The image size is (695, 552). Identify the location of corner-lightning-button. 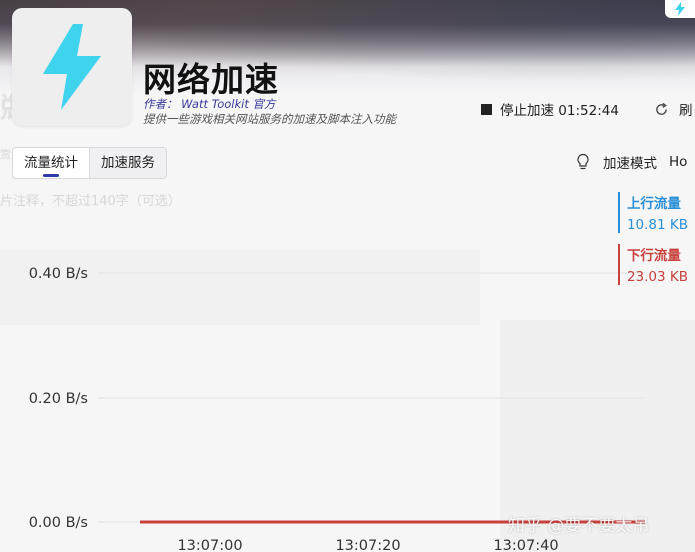
(680, 9).